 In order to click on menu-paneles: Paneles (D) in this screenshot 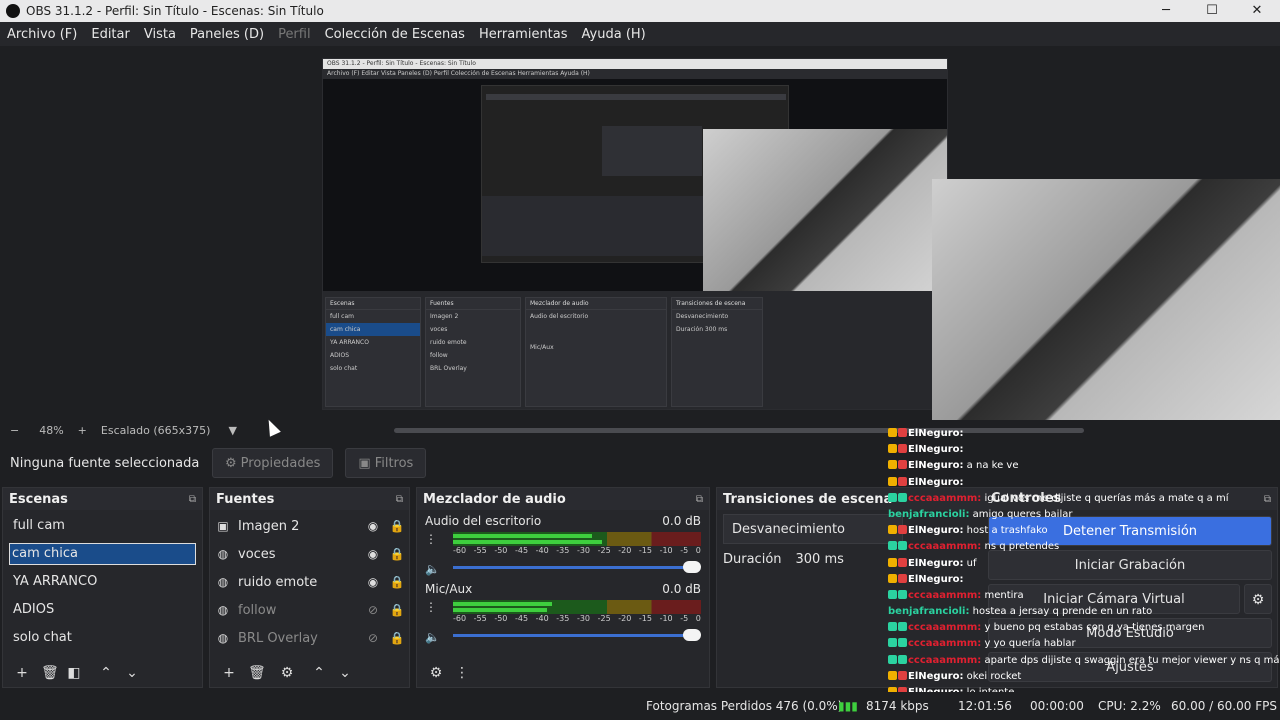, I will do `click(227, 34)`.